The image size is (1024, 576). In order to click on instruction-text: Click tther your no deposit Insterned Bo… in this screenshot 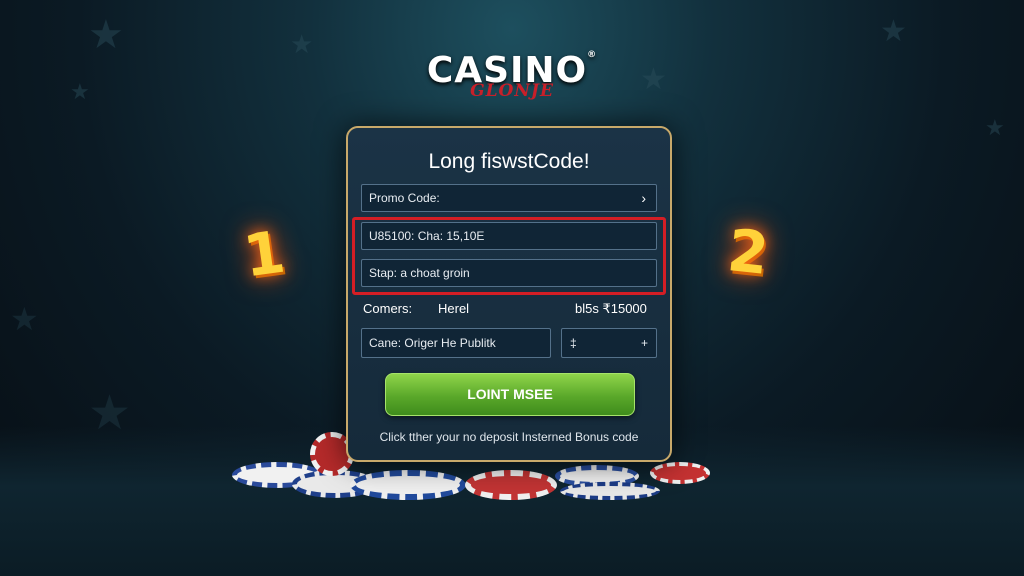, I will do `click(509, 437)`.